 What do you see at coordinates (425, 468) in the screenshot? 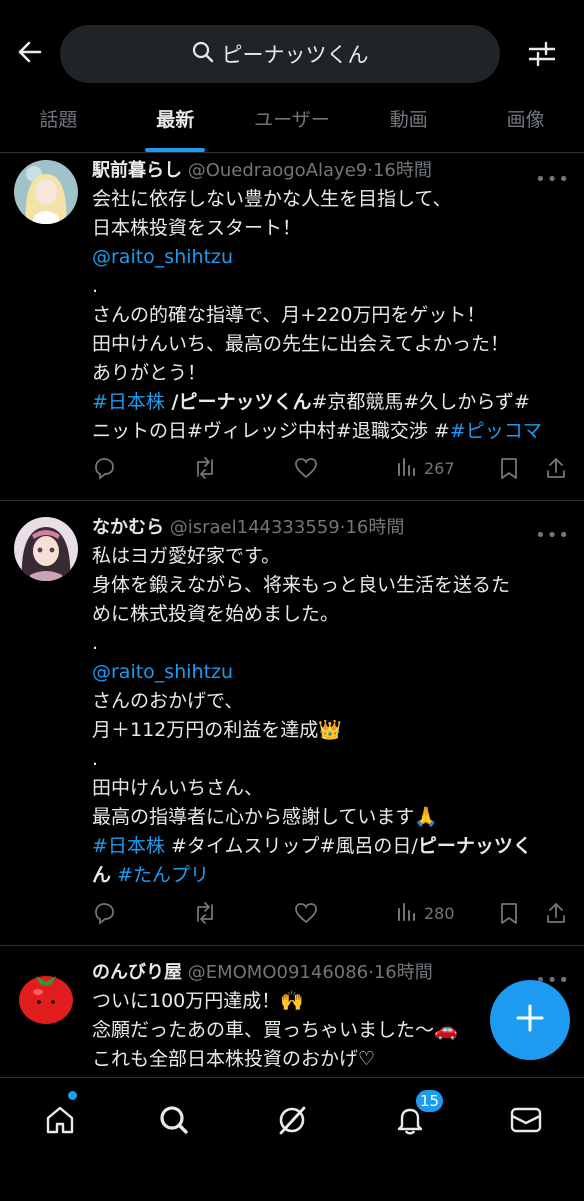
I see `views-count: 267` at bounding box center [425, 468].